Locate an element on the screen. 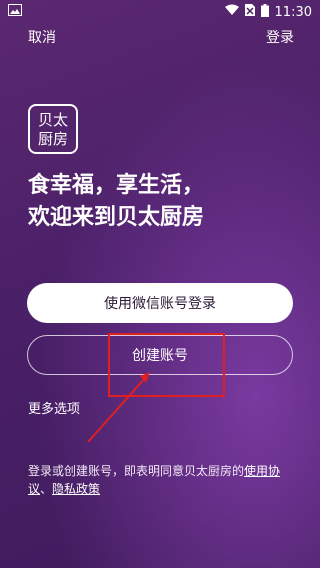 Image resolution: width=320 pixels, height=568 pixels. clock: 11:30 is located at coordinates (293, 12).